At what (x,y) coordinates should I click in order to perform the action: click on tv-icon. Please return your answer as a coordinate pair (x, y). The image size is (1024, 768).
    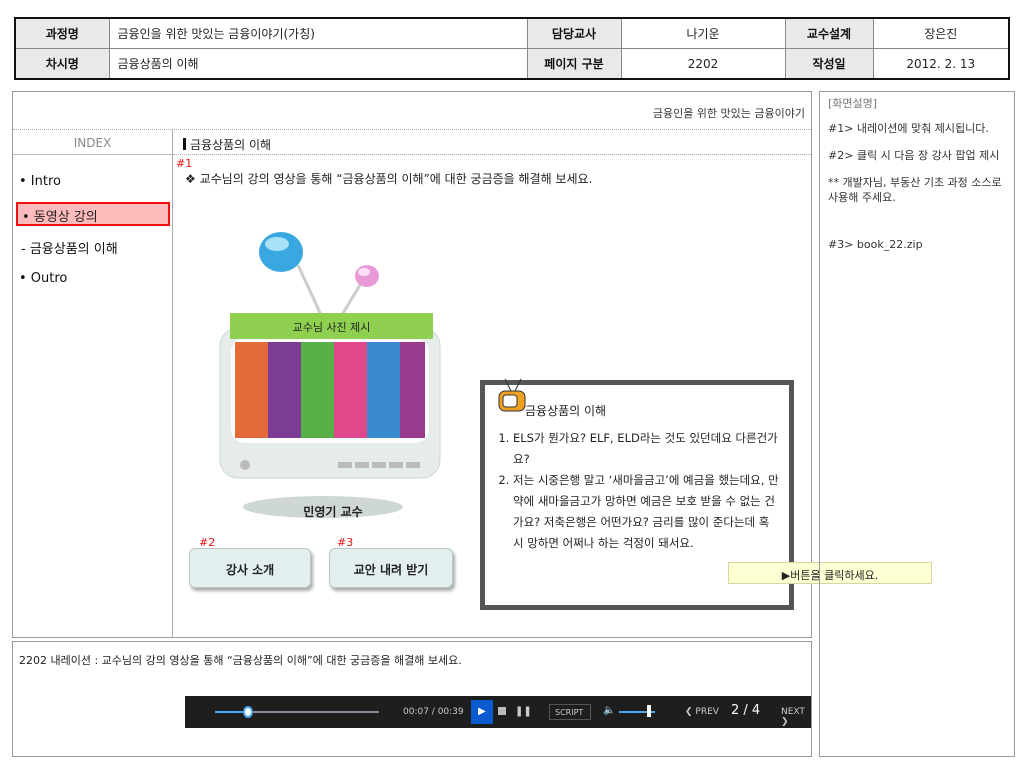
    Looking at the image, I should click on (512, 395).